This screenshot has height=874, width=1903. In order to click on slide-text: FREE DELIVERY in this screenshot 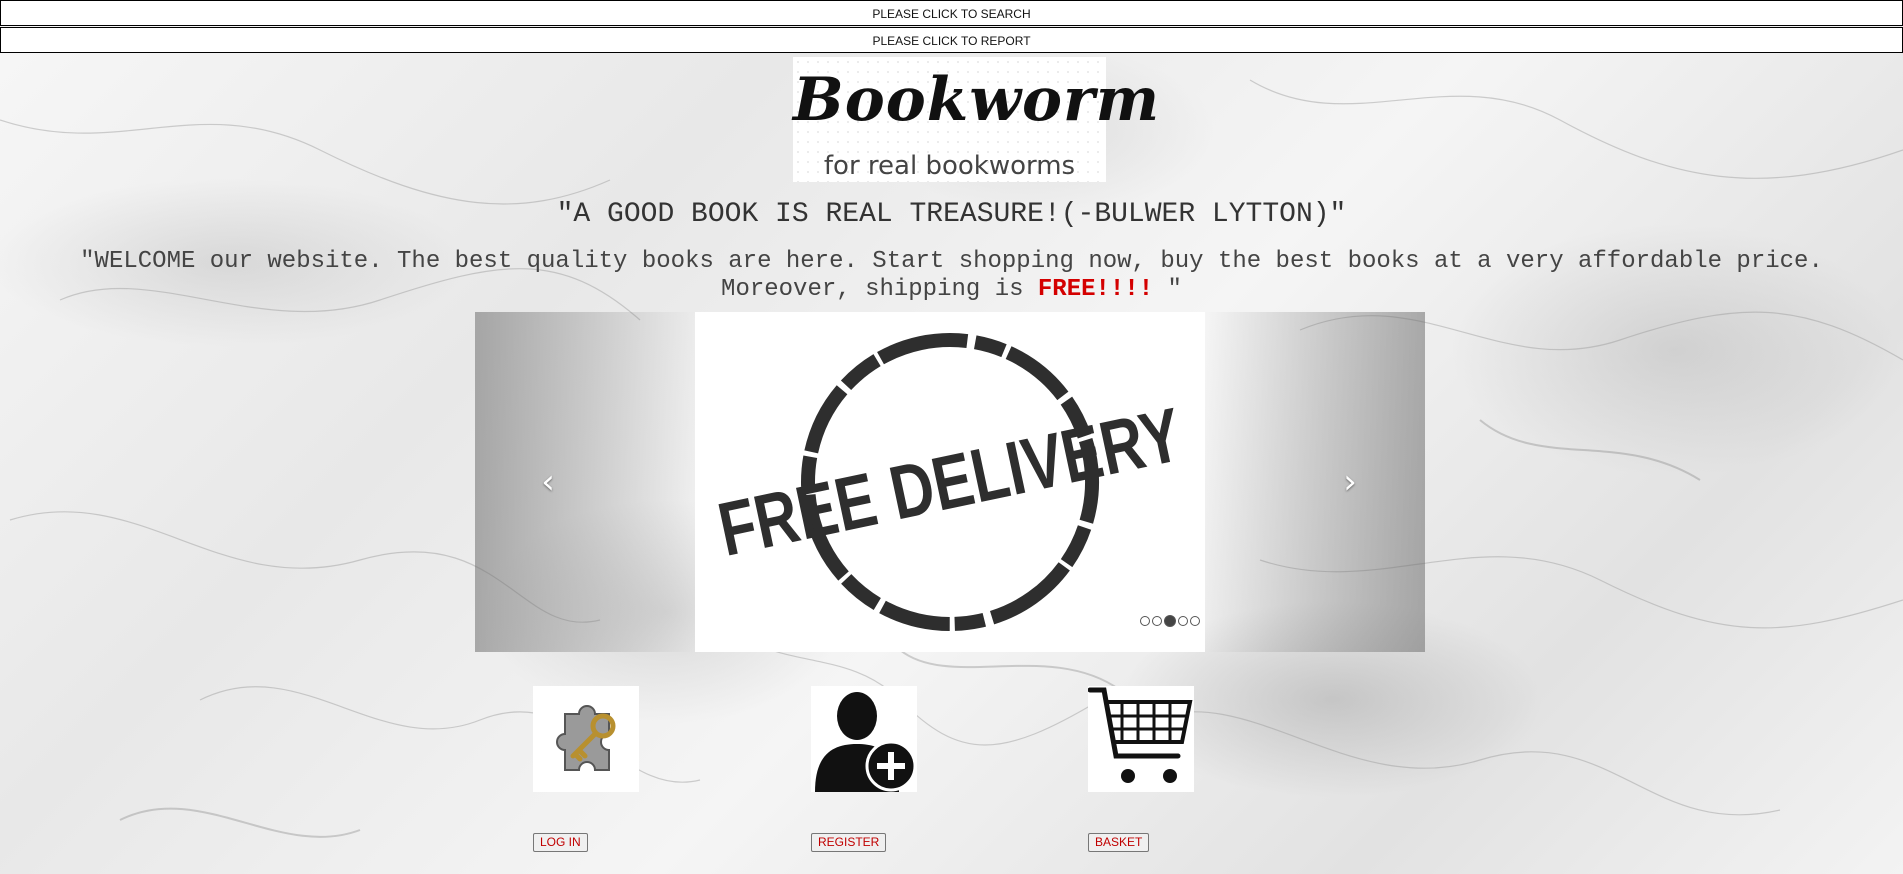, I will do `click(949, 482)`.